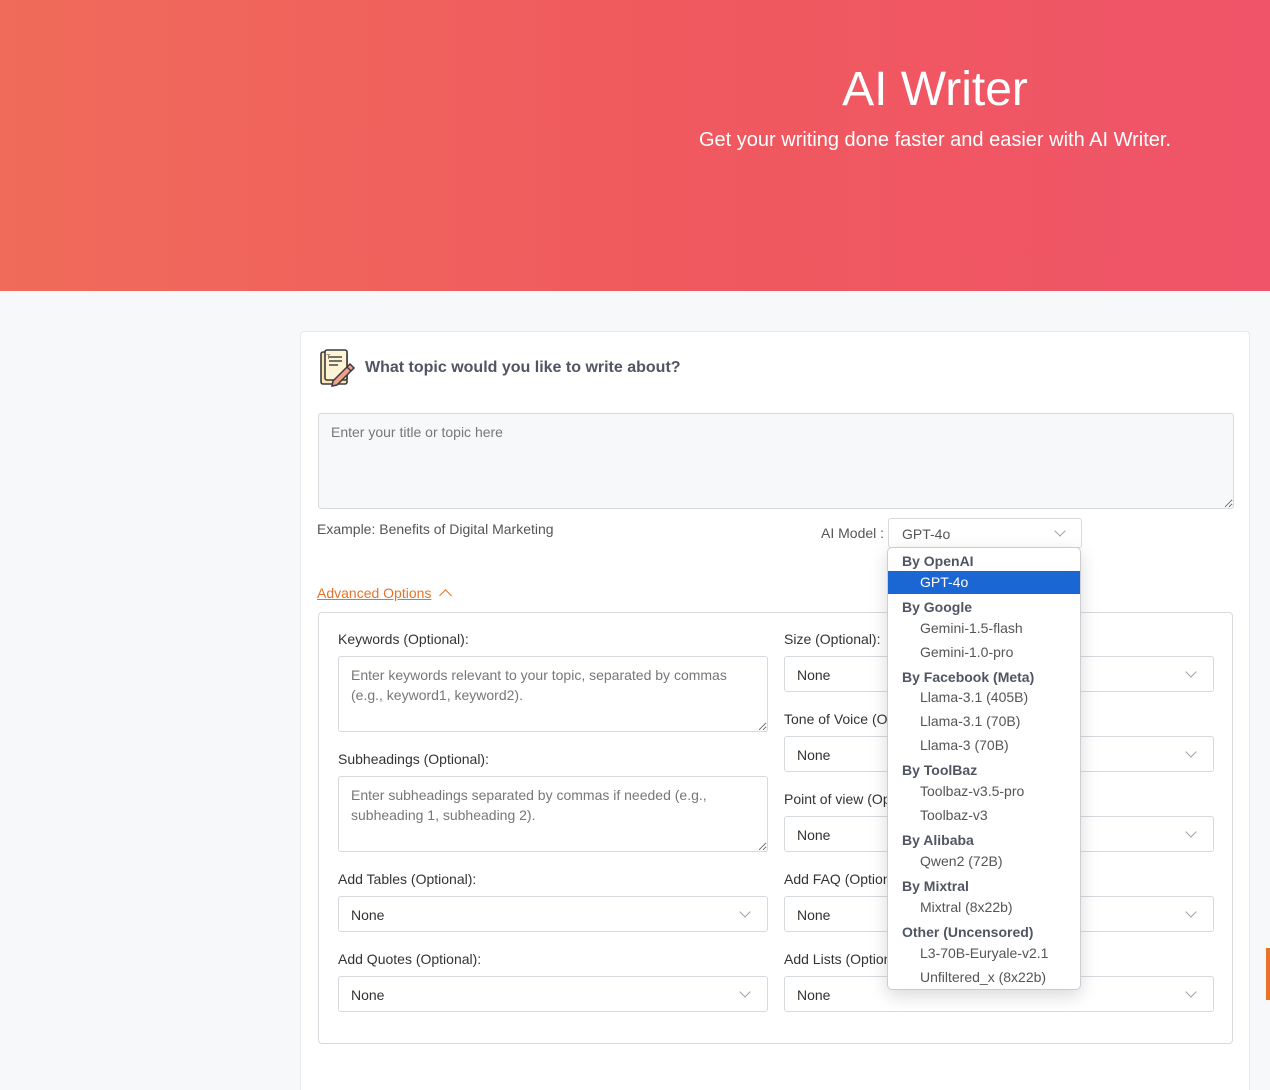  What do you see at coordinates (553, 814) in the screenshot?
I see `subheadings-input` at bounding box center [553, 814].